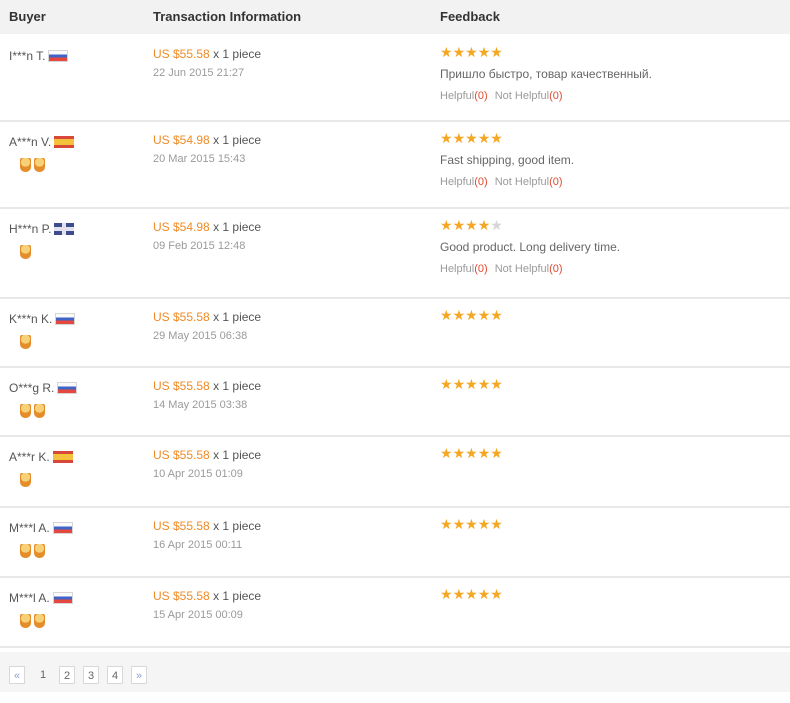  Describe the element at coordinates (30, 228) in the screenshot. I see `buyer-name: H***n P.` at that location.